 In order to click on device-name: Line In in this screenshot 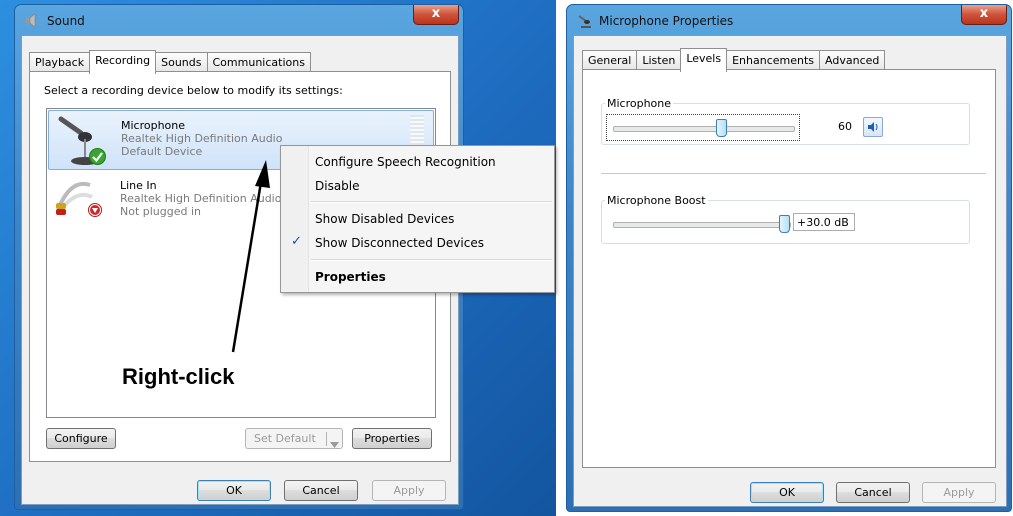, I will do `click(138, 185)`.